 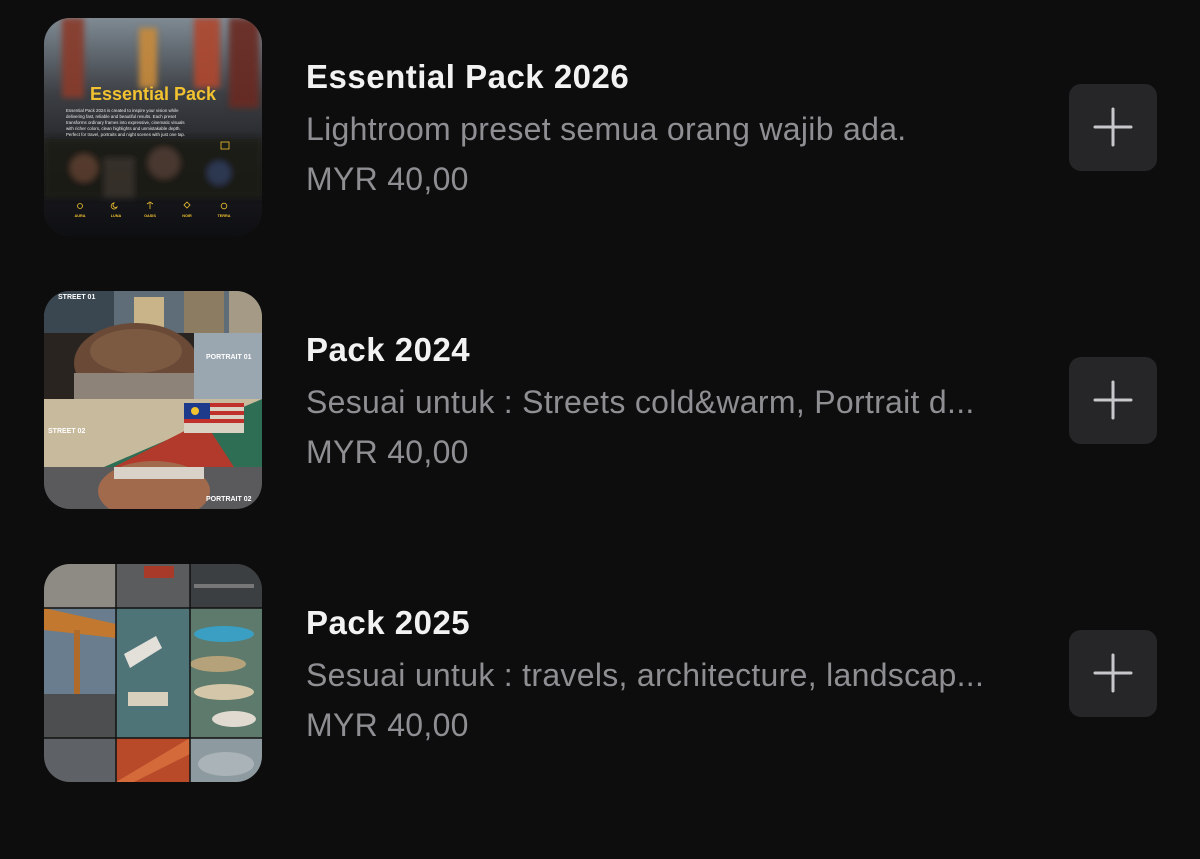 I want to click on collage-label: STREET 01, so click(x=76, y=297).